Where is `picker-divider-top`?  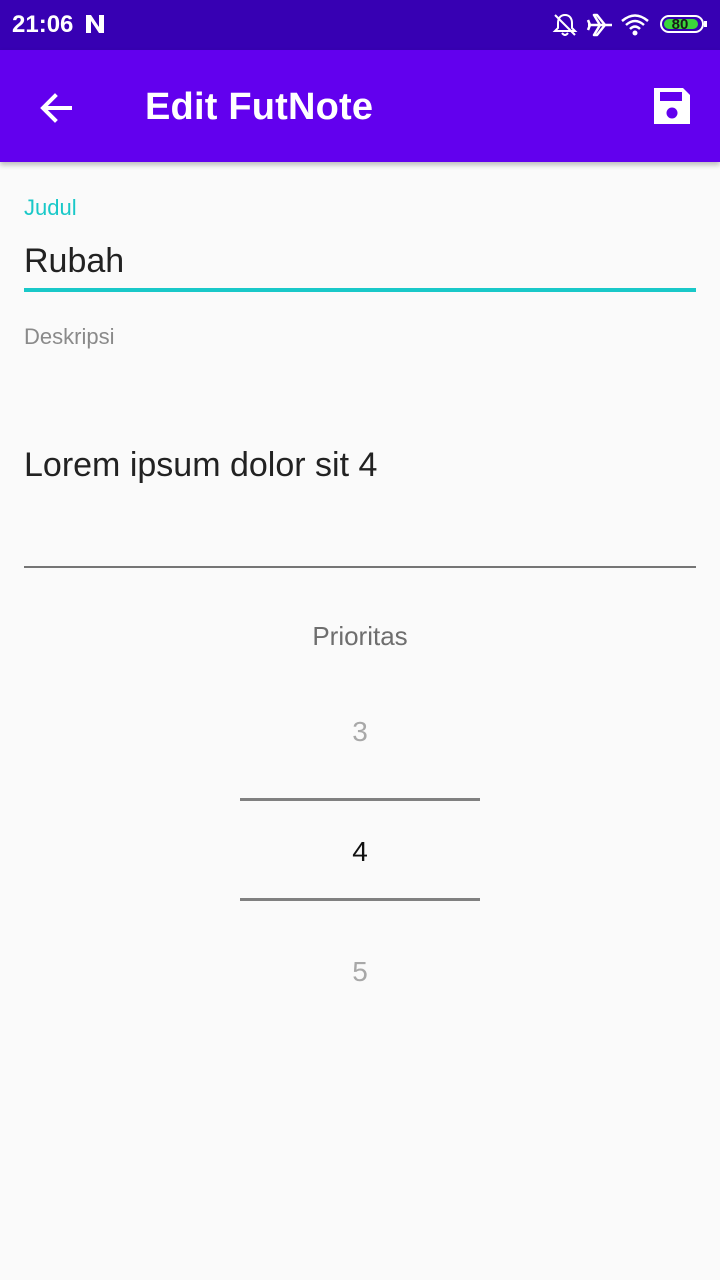 picker-divider-top is located at coordinates (360, 799).